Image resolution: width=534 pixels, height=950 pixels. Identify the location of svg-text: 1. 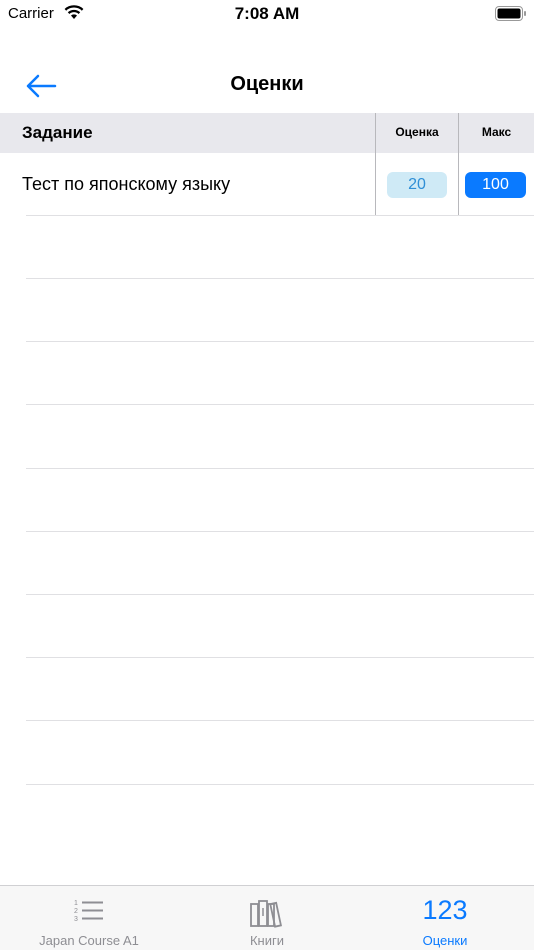
(76, 903).